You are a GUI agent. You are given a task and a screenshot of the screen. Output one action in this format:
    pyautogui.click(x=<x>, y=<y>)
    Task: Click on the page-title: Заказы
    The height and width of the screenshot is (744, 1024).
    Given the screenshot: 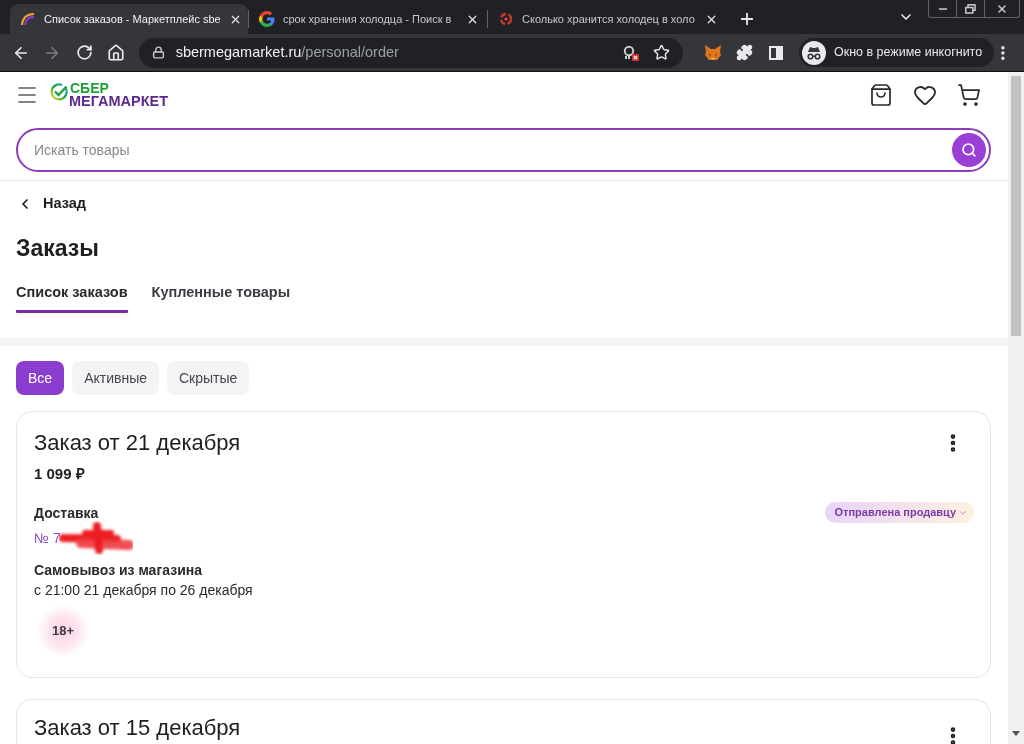 What is the action you would take?
    pyautogui.click(x=57, y=248)
    